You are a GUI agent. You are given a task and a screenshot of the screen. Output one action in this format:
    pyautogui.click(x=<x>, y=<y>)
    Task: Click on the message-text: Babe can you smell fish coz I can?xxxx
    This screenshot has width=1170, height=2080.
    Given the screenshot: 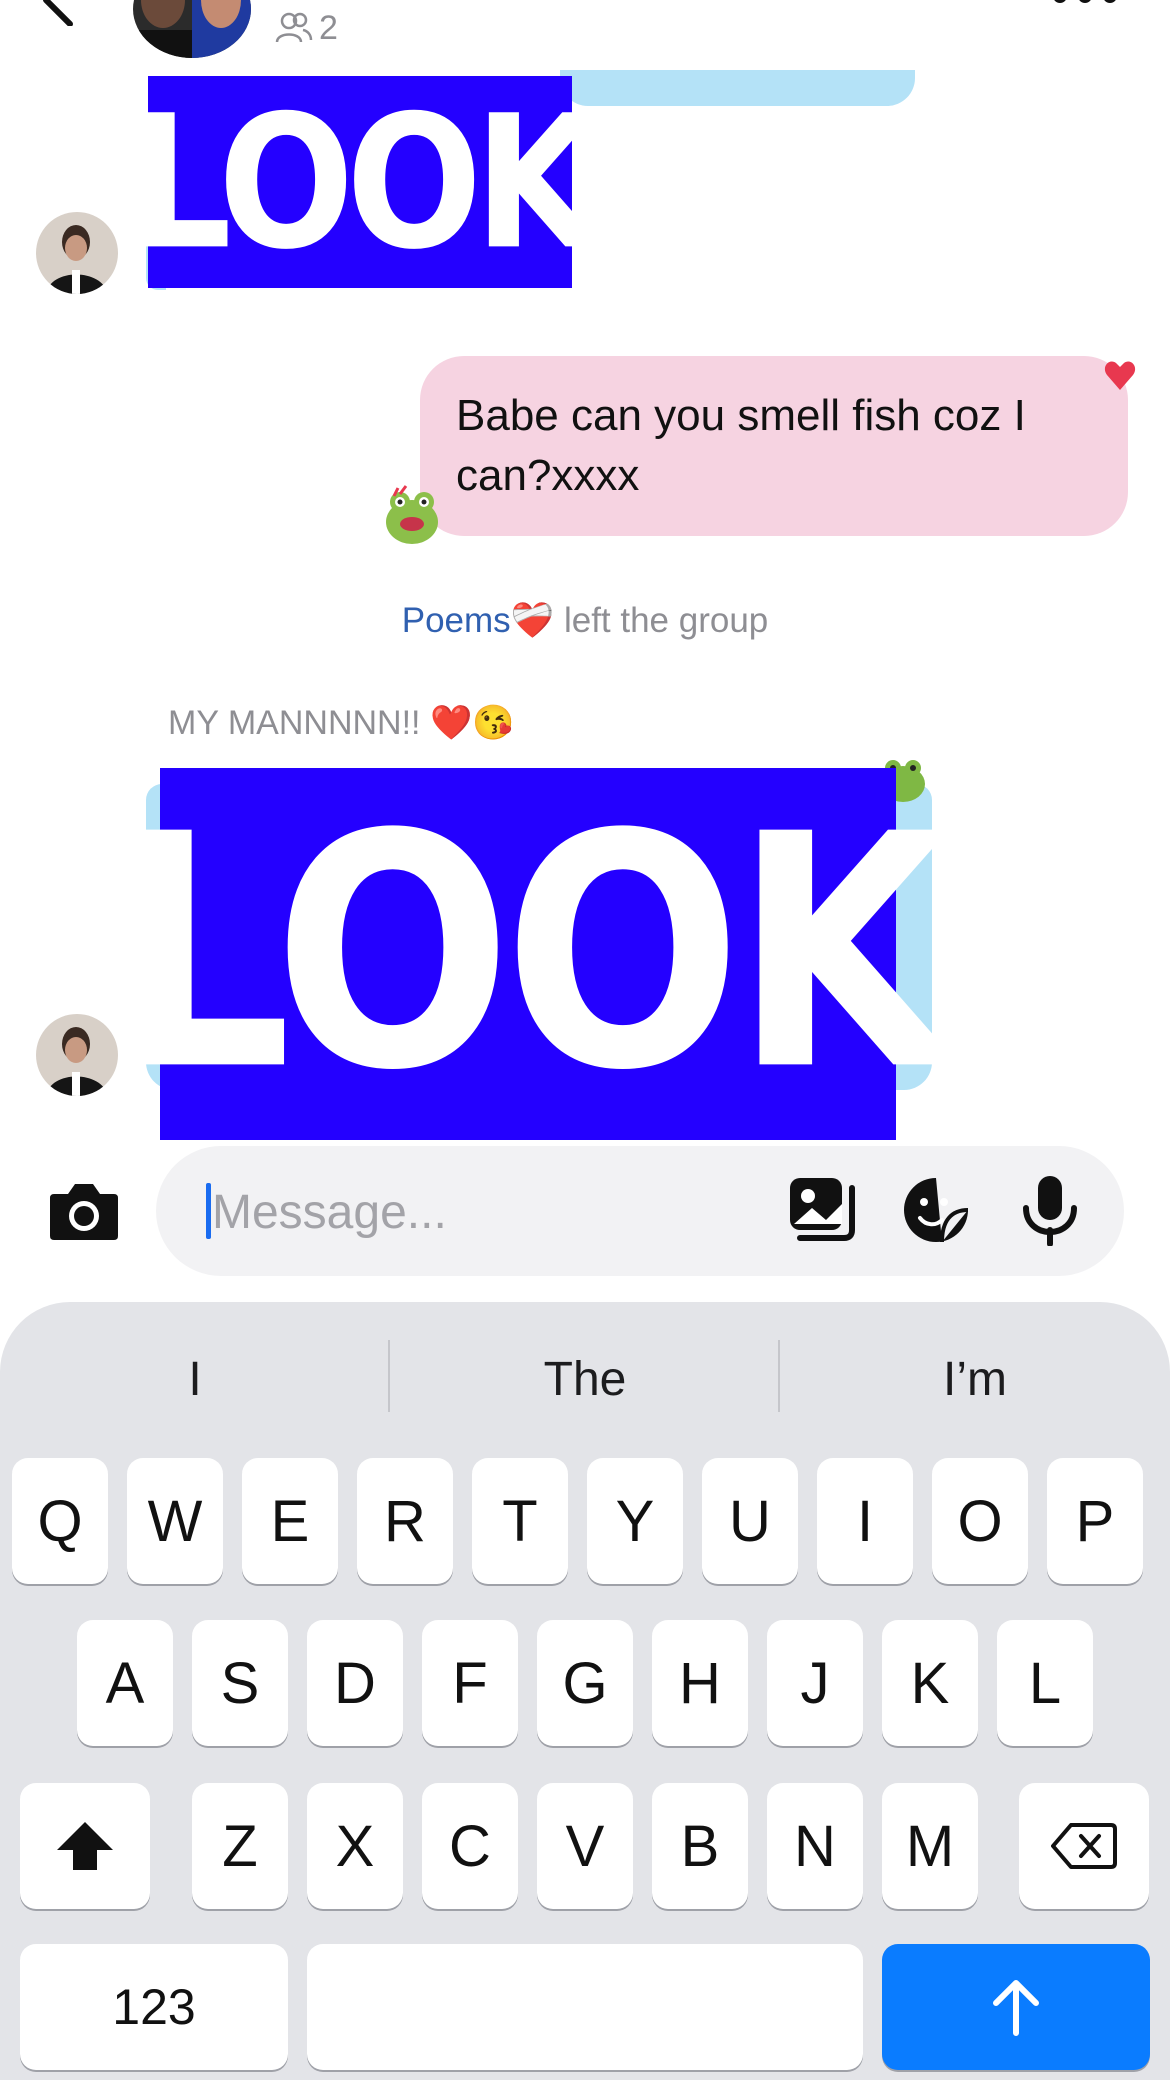 What is the action you would take?
    pyautogui.click(x=741, y=445)
    